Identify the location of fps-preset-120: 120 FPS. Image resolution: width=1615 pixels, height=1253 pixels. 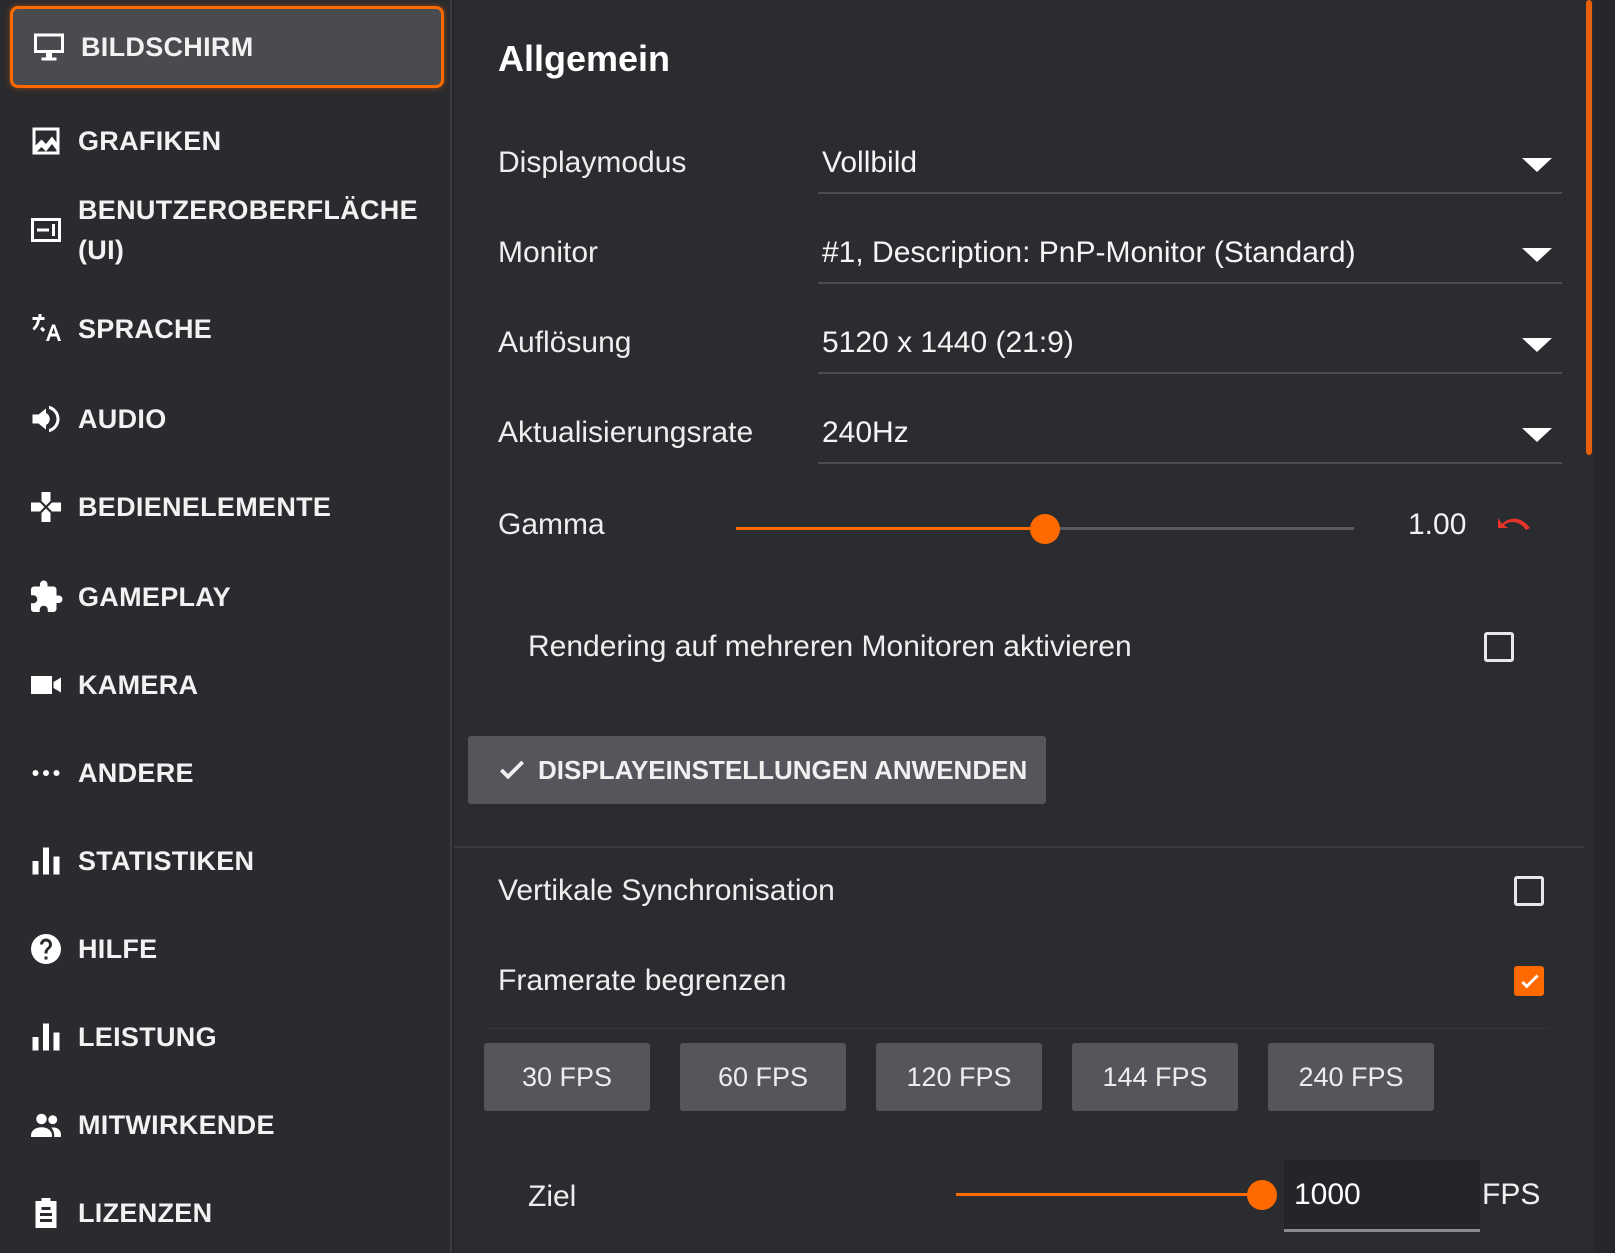
(959, 1077).